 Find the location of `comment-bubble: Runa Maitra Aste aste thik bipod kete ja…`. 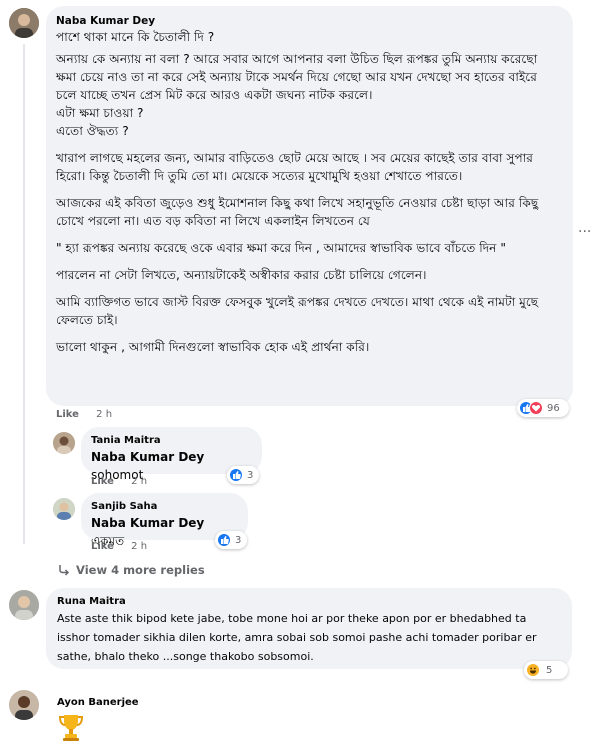

comment-bubble: Runa Maitra Aste aste thik bipod kete ja… is located at coordinates (309, 628).